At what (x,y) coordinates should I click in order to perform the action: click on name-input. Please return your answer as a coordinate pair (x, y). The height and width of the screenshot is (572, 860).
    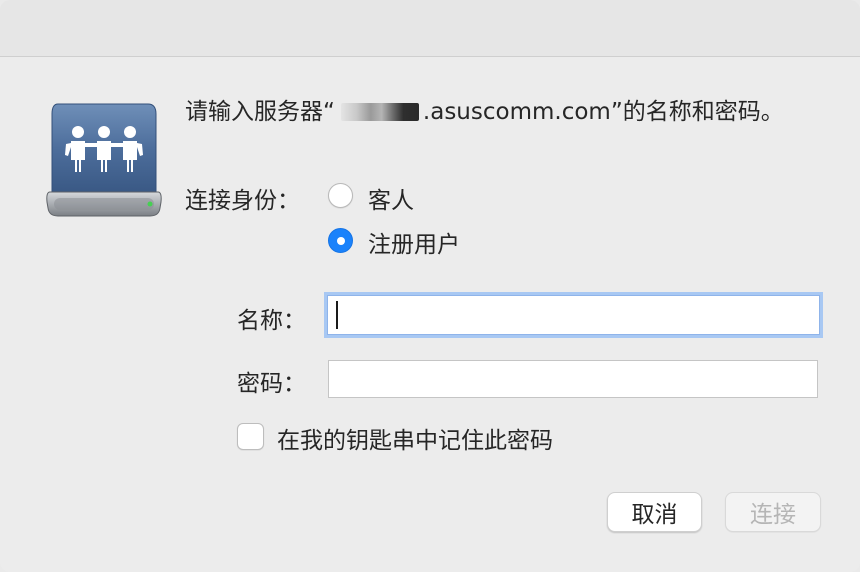
    Looking at the image, I should click on (573, 315).